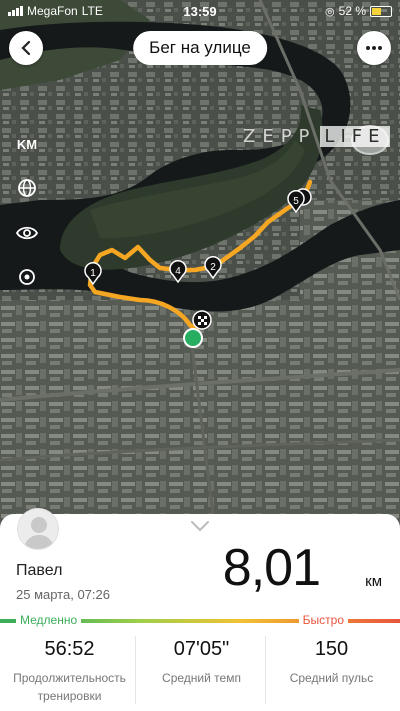  Describe the element at coordinates (271, 568) in the screenshot. I see `distance-value: 8,01` at that location.